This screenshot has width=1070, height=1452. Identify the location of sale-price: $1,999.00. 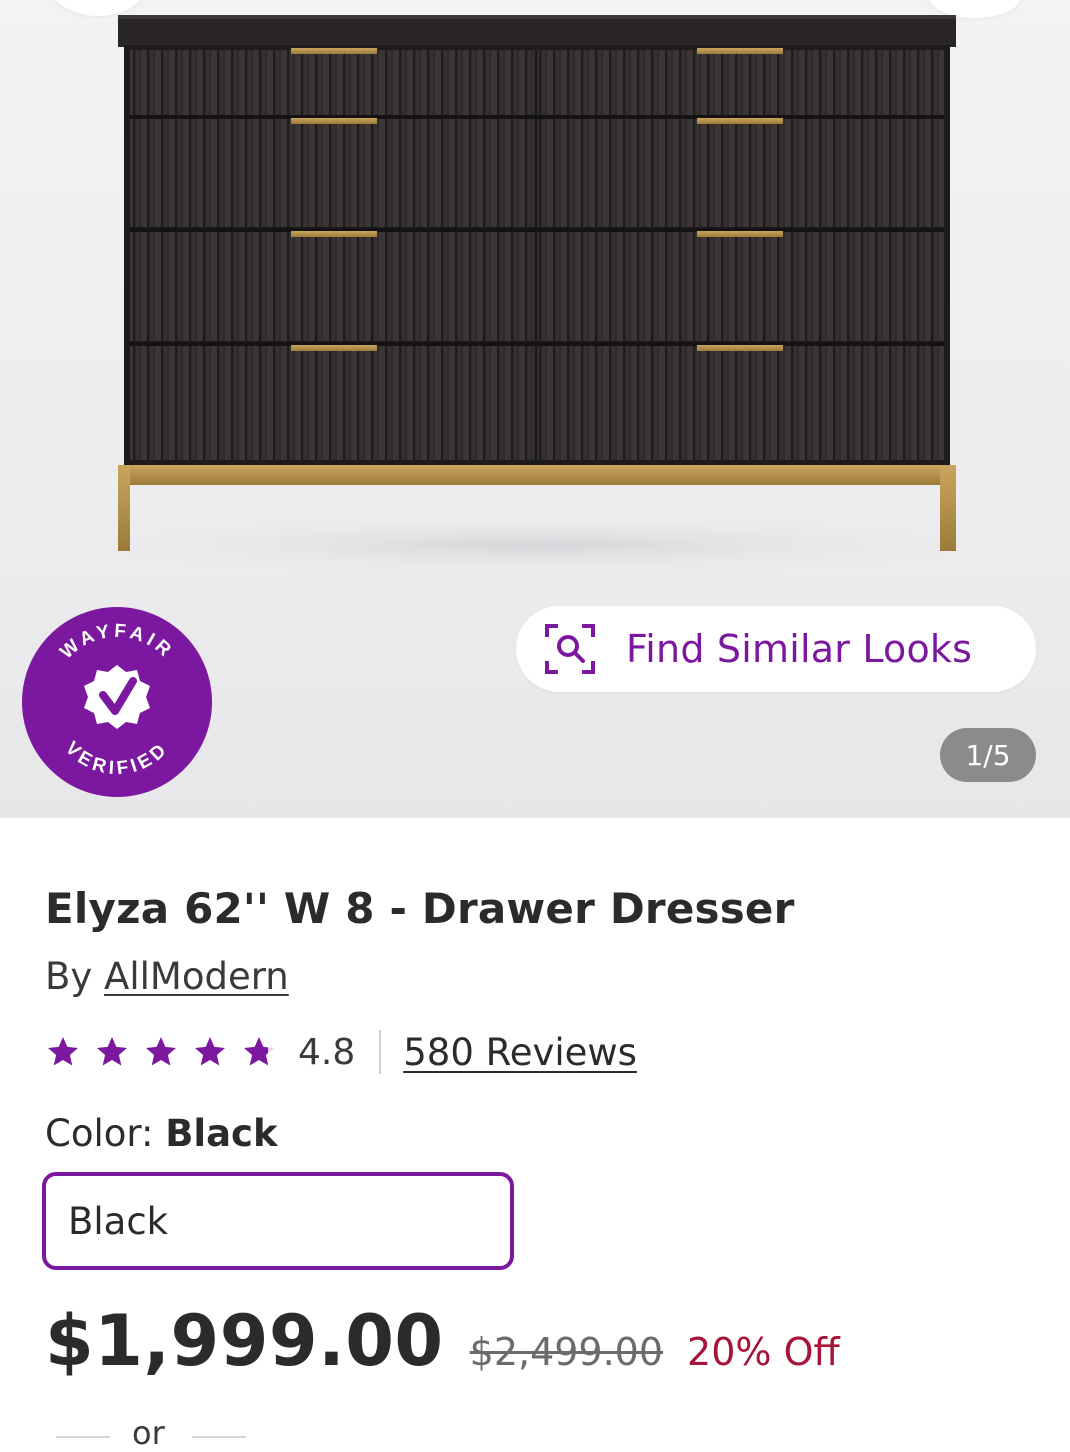
(244, 1341).